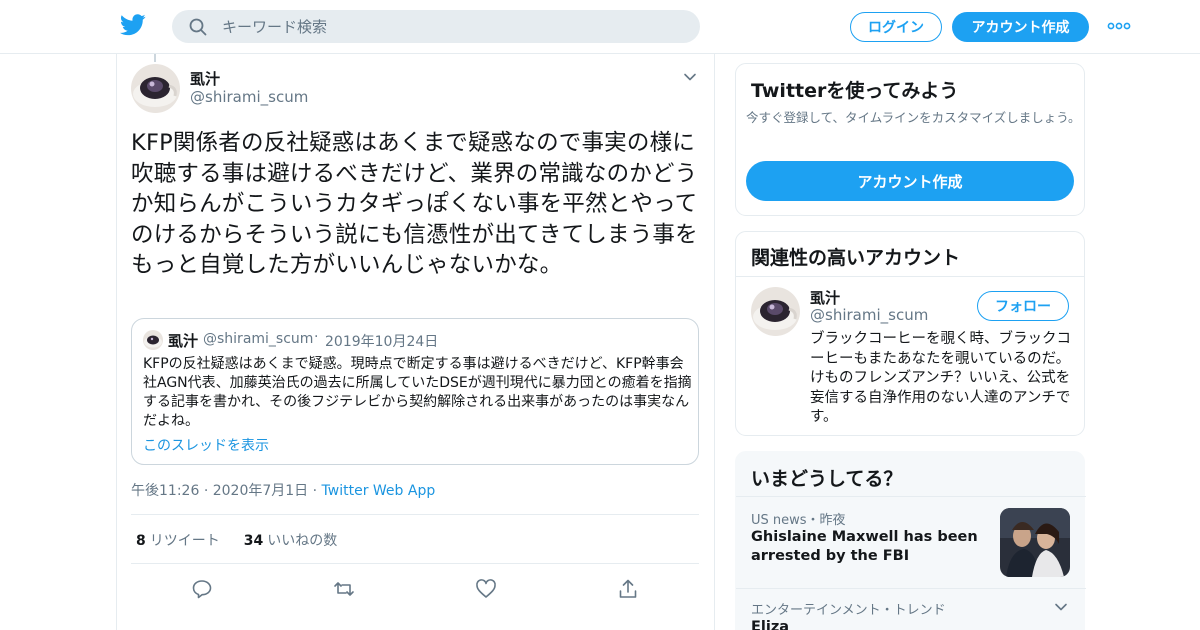  What do you see at coordinates (628, 589) in the screenshot?
I see `share-icon` at bounding box center [628, 589].